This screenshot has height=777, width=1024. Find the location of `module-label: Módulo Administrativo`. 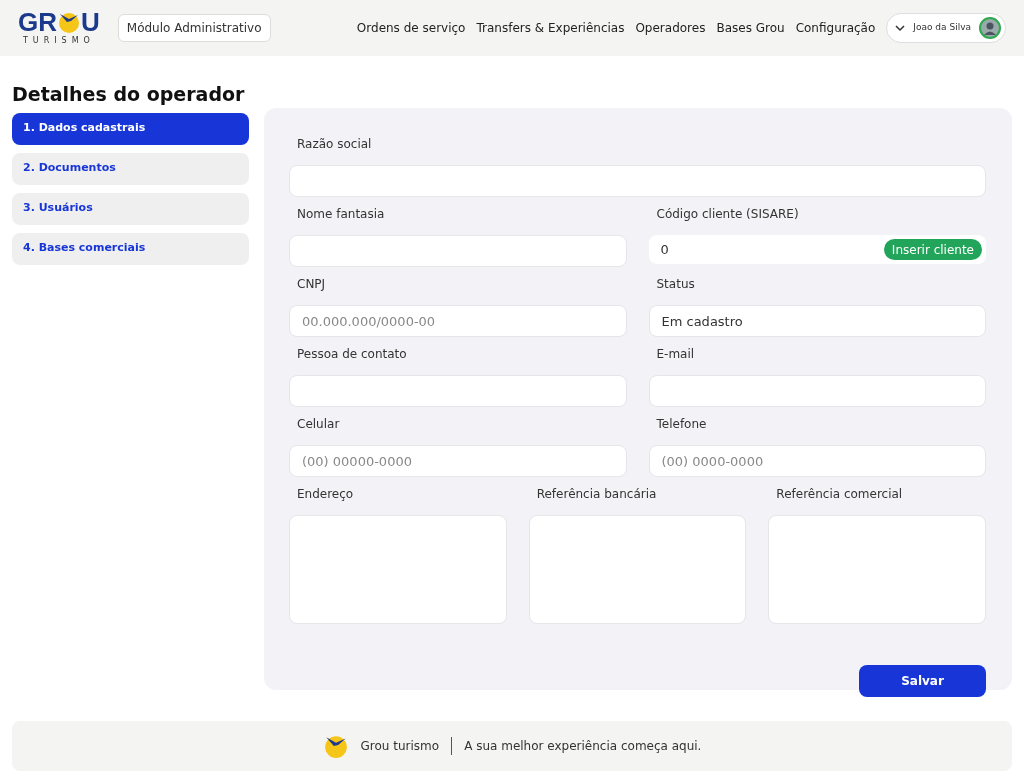

module-label: Módulo Administrativo is located at coordinates (194, 28).